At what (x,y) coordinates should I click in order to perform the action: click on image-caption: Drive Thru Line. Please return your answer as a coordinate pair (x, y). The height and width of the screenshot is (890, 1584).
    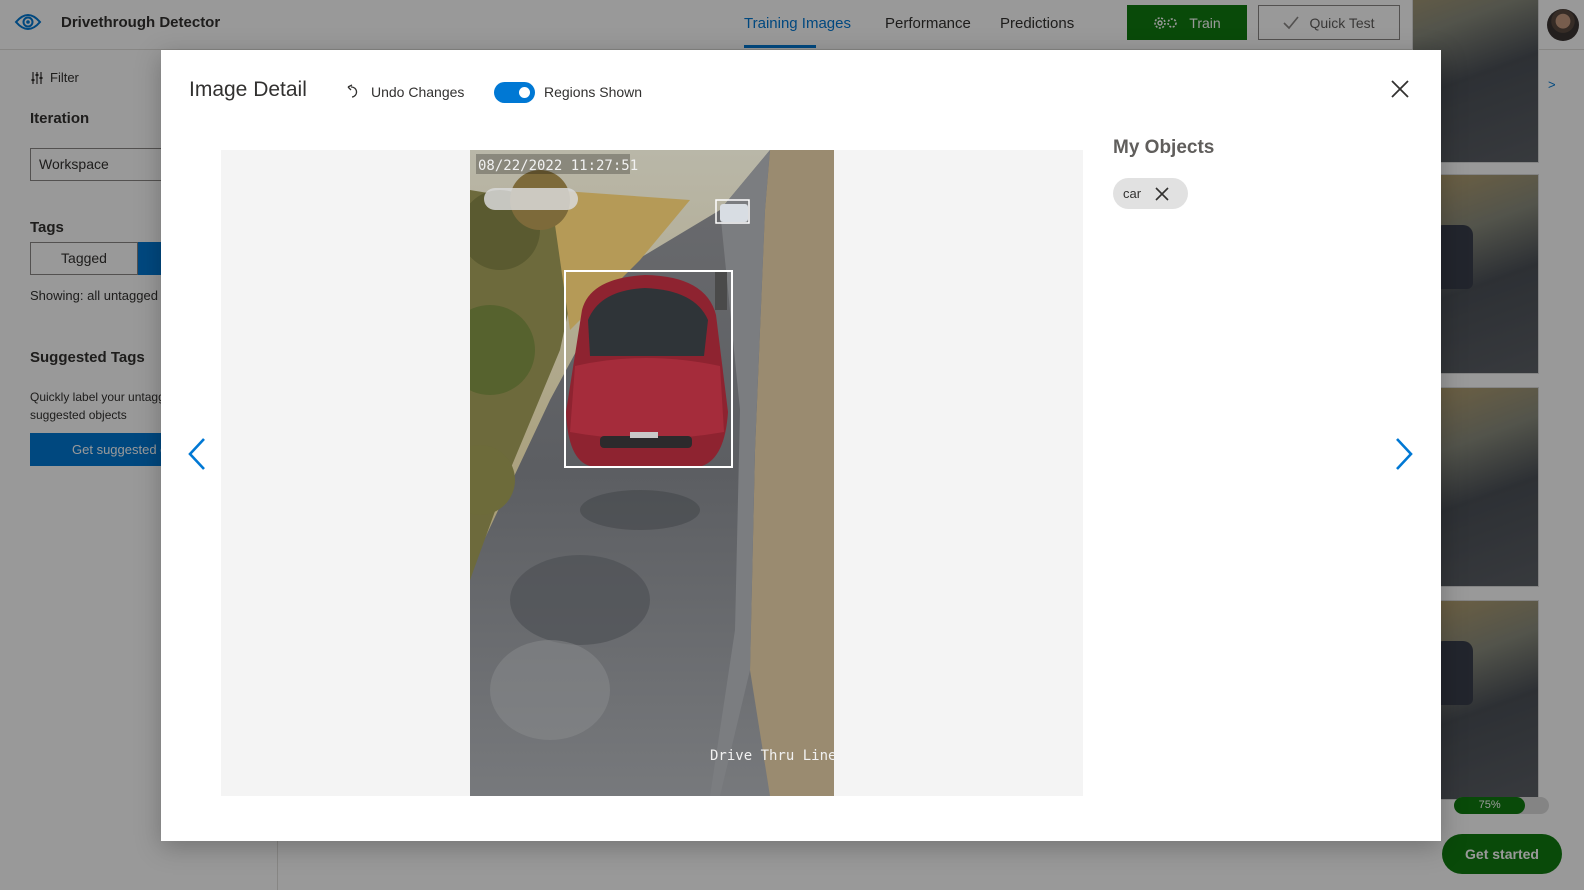
    Looking at the image, I should click on (772, 756).